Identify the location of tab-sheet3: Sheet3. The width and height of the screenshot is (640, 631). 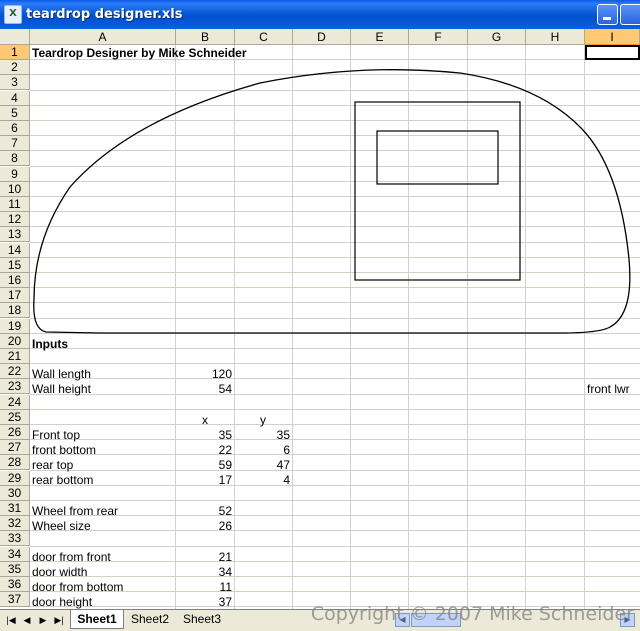
(202, 619).